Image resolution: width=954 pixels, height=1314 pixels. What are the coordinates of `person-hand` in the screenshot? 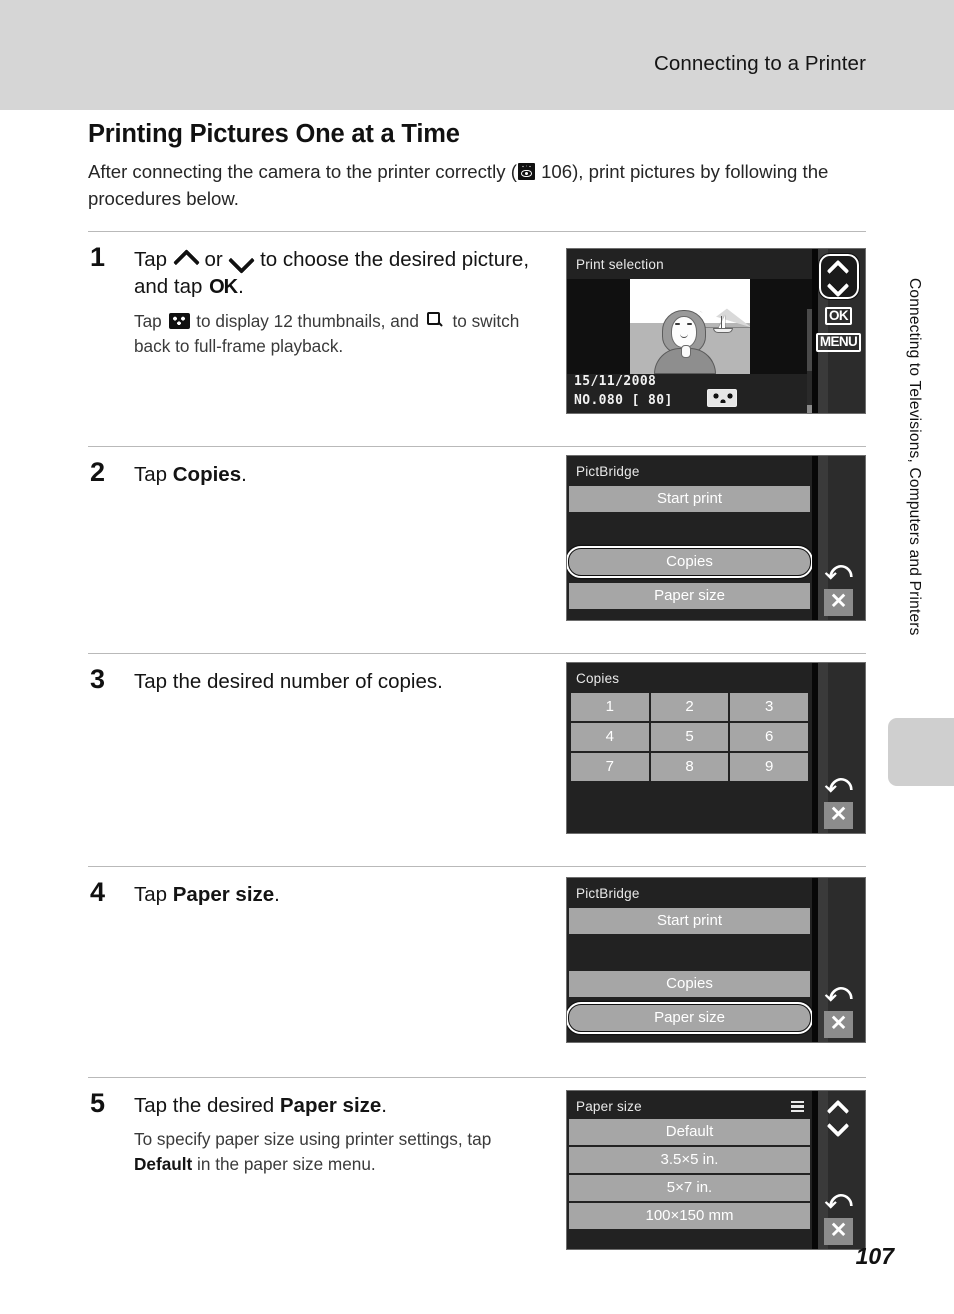 It's located at (686, 351).